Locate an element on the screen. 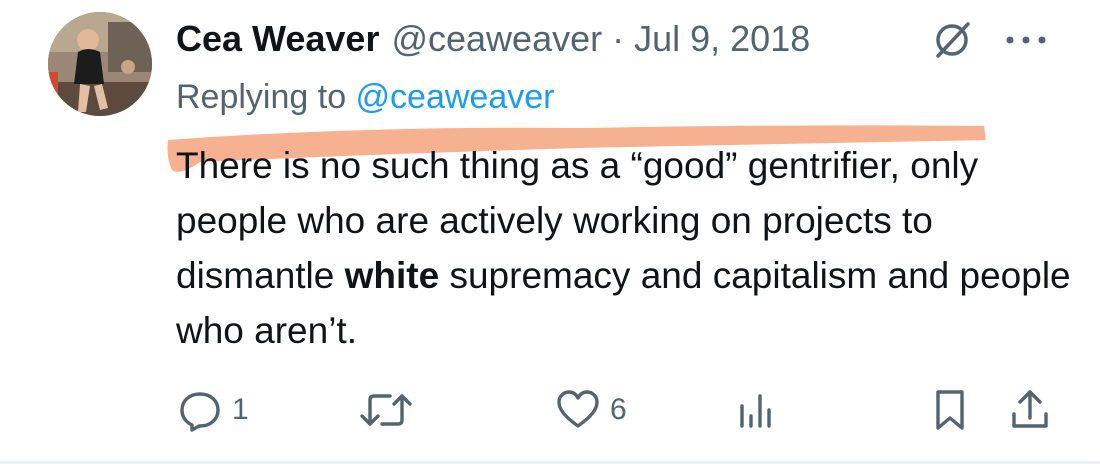  retweet-icon is located at coordinates (386, 410).